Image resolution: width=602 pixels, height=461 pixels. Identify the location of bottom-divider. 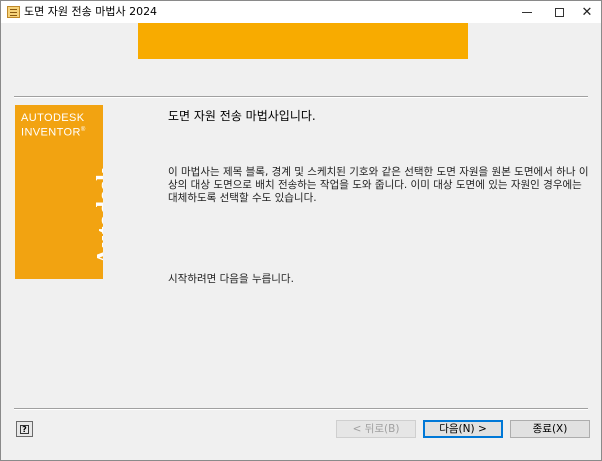
(301, 409).